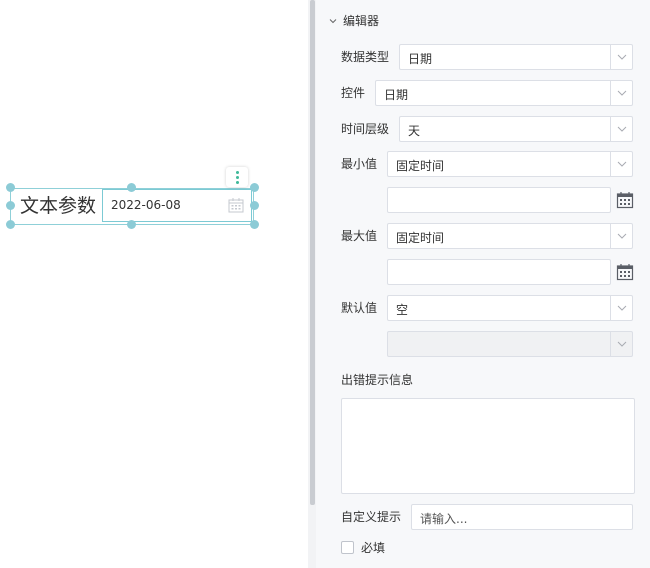  What do you see at coordinates (254, 187) in the screenshot?
I see `resize-handle-top-right` at bounding box center [254, 187].